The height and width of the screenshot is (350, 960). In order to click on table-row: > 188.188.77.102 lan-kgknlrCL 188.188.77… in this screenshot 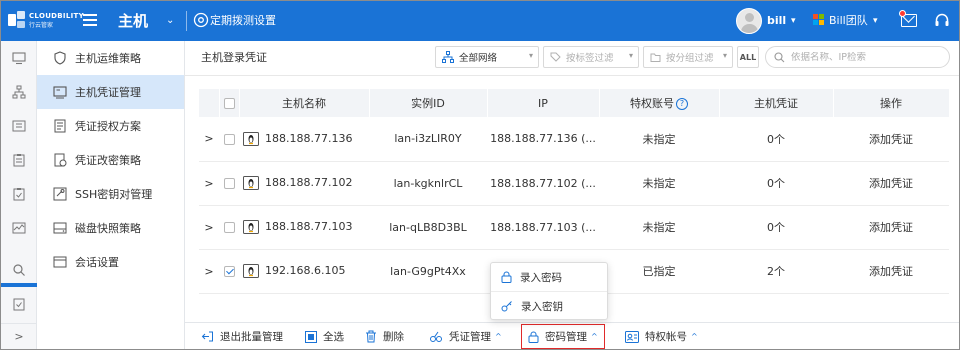, I will do `click(574, 183)`.